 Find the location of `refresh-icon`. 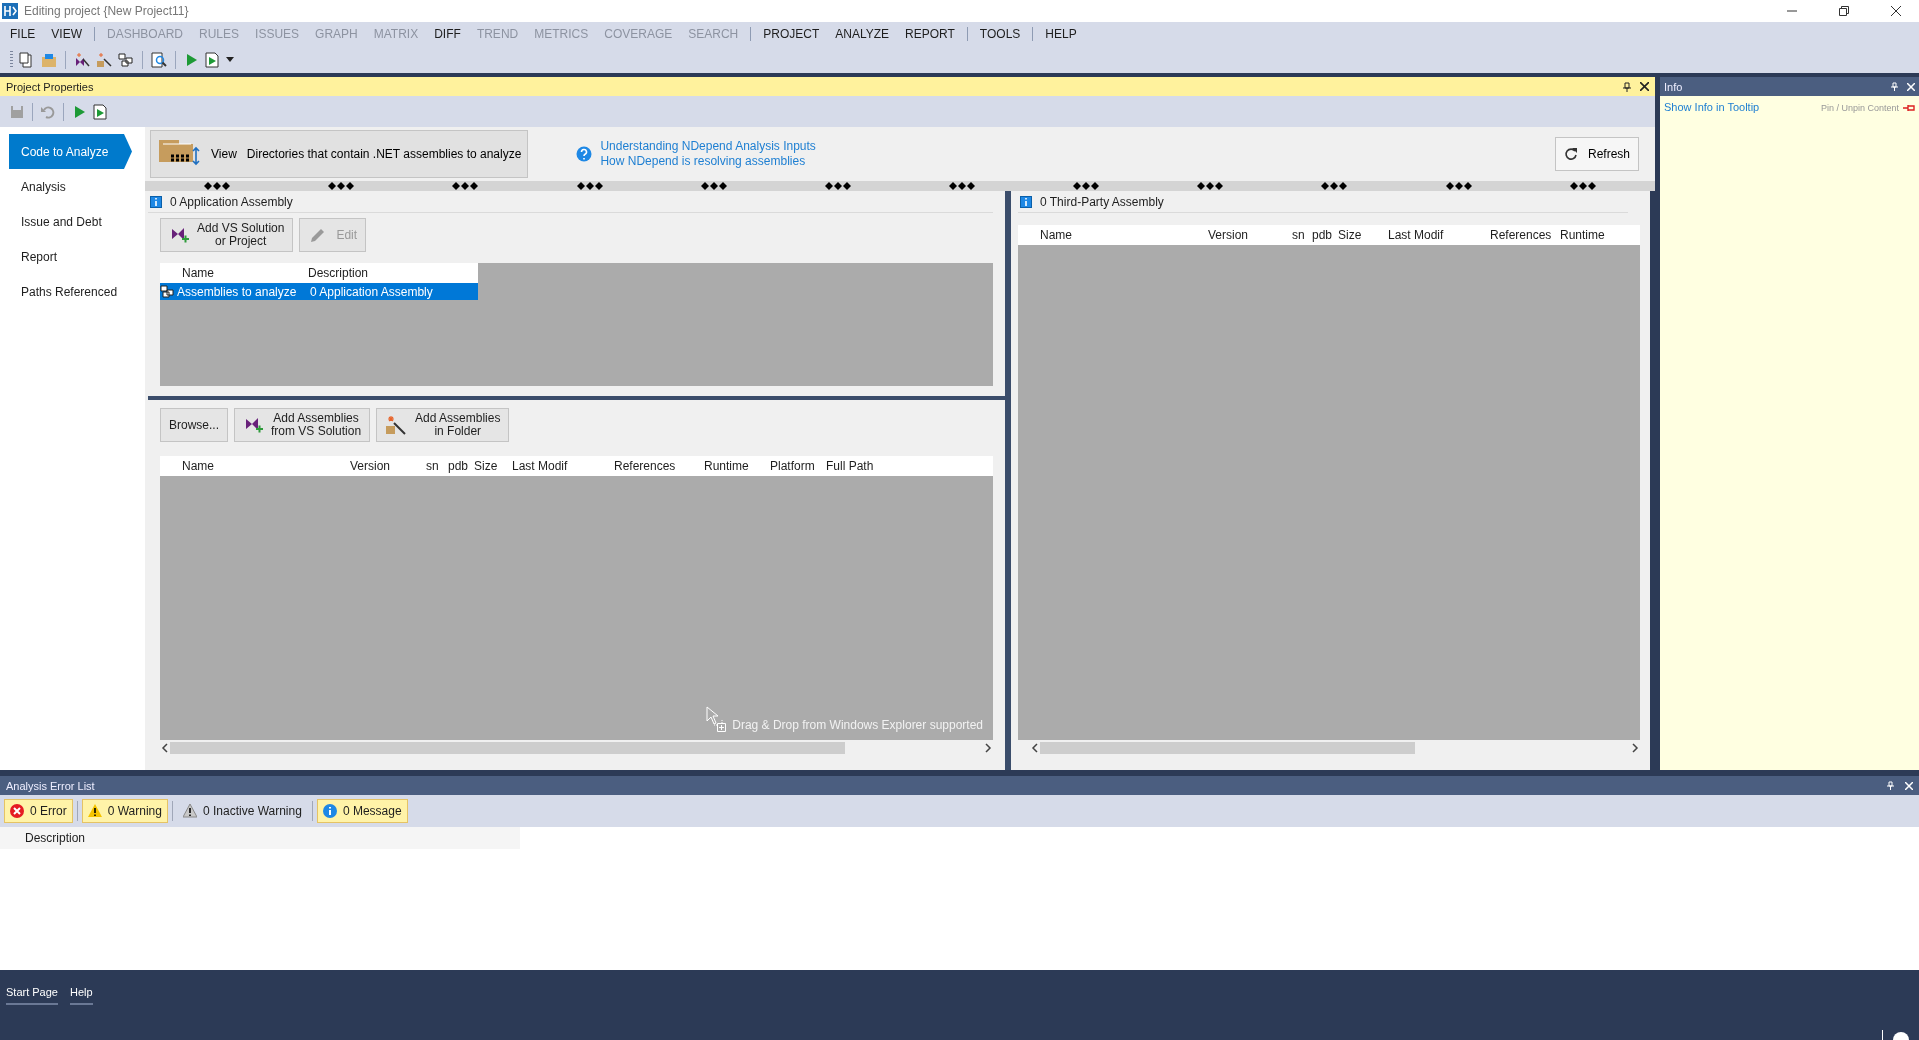

refresh-icon is located at coordinates (1571, 154).